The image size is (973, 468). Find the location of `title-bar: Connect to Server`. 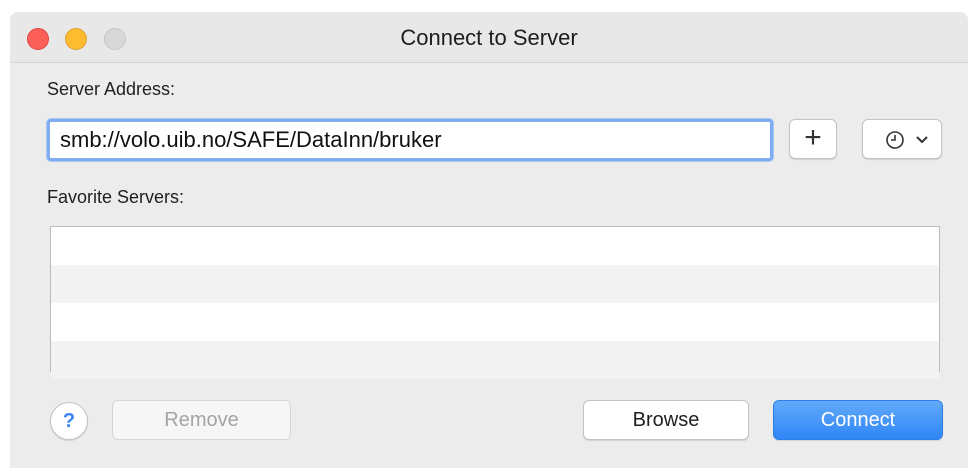

title-bar: Connect to Server is located at coordinates (489, 37).